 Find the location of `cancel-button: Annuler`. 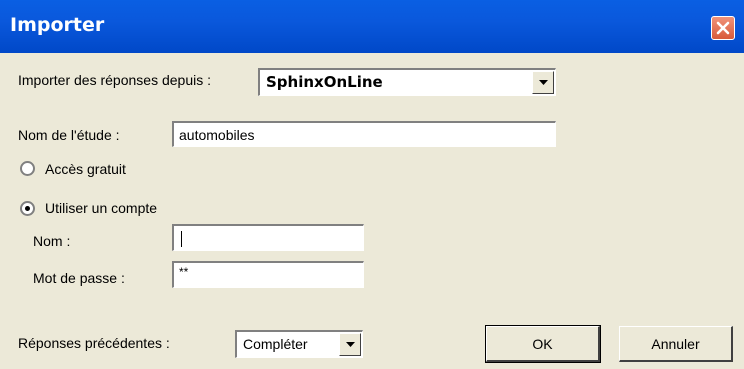

cancel-button: Annuler is located at coordinates (676, 344).